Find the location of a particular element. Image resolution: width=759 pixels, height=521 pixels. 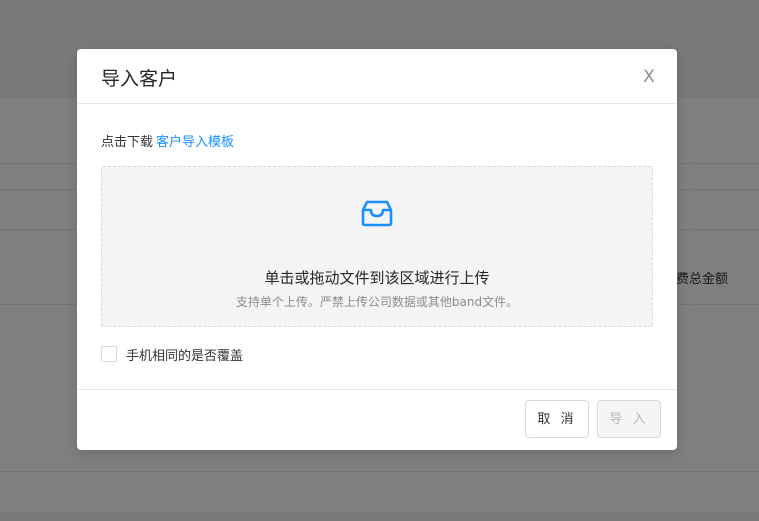

dropzone-hint: 支持单个上传。严禁上传公司数据或其他band文件。 is located at coordinates (377, 302).